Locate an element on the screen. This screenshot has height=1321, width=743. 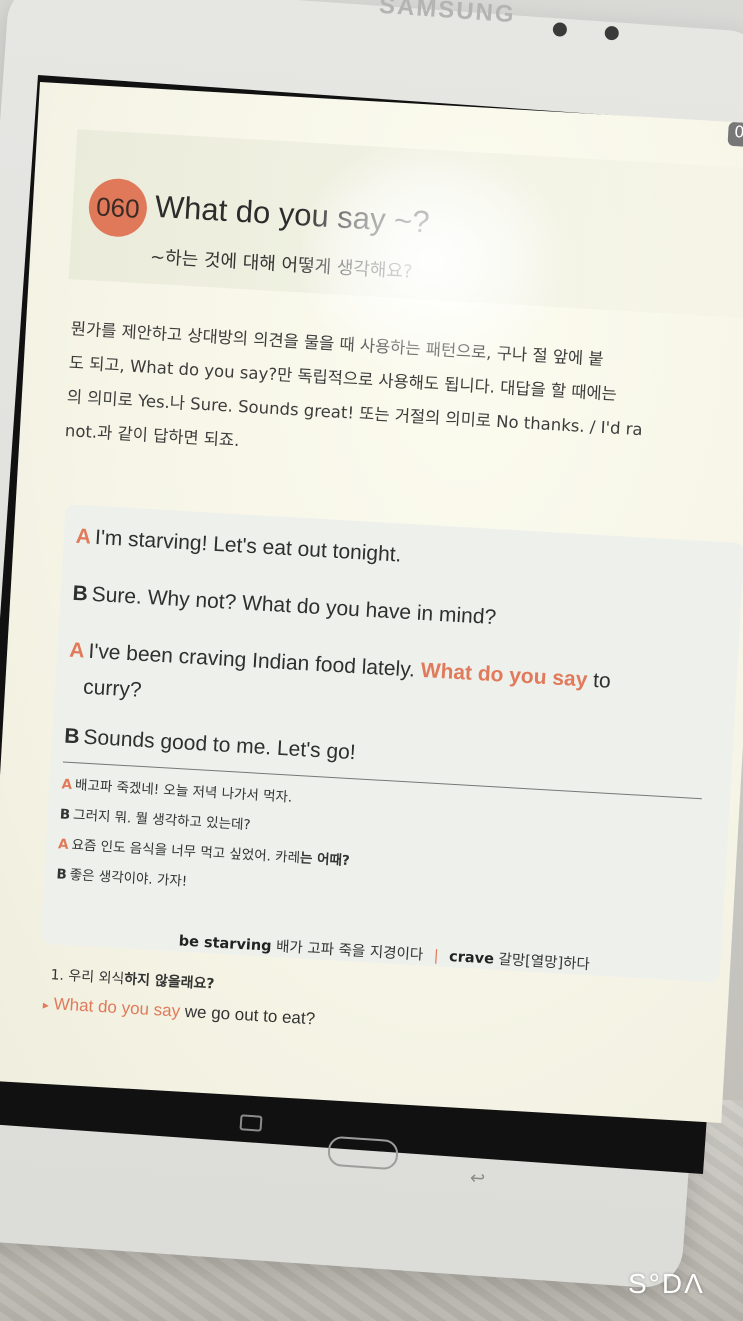
front-camera-icon is located at coordinates (560, 29).